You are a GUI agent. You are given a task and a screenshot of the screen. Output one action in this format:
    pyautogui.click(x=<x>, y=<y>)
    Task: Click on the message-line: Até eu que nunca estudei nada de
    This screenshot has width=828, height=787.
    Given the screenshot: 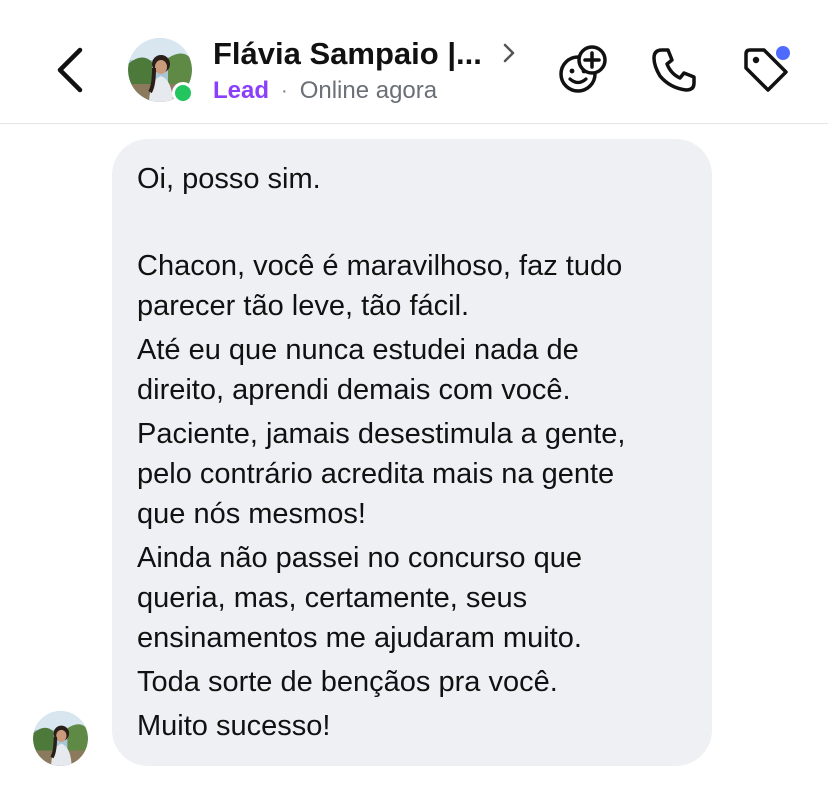 What is the action you would take?
    pyautogui.click(x=358, y=350)
    